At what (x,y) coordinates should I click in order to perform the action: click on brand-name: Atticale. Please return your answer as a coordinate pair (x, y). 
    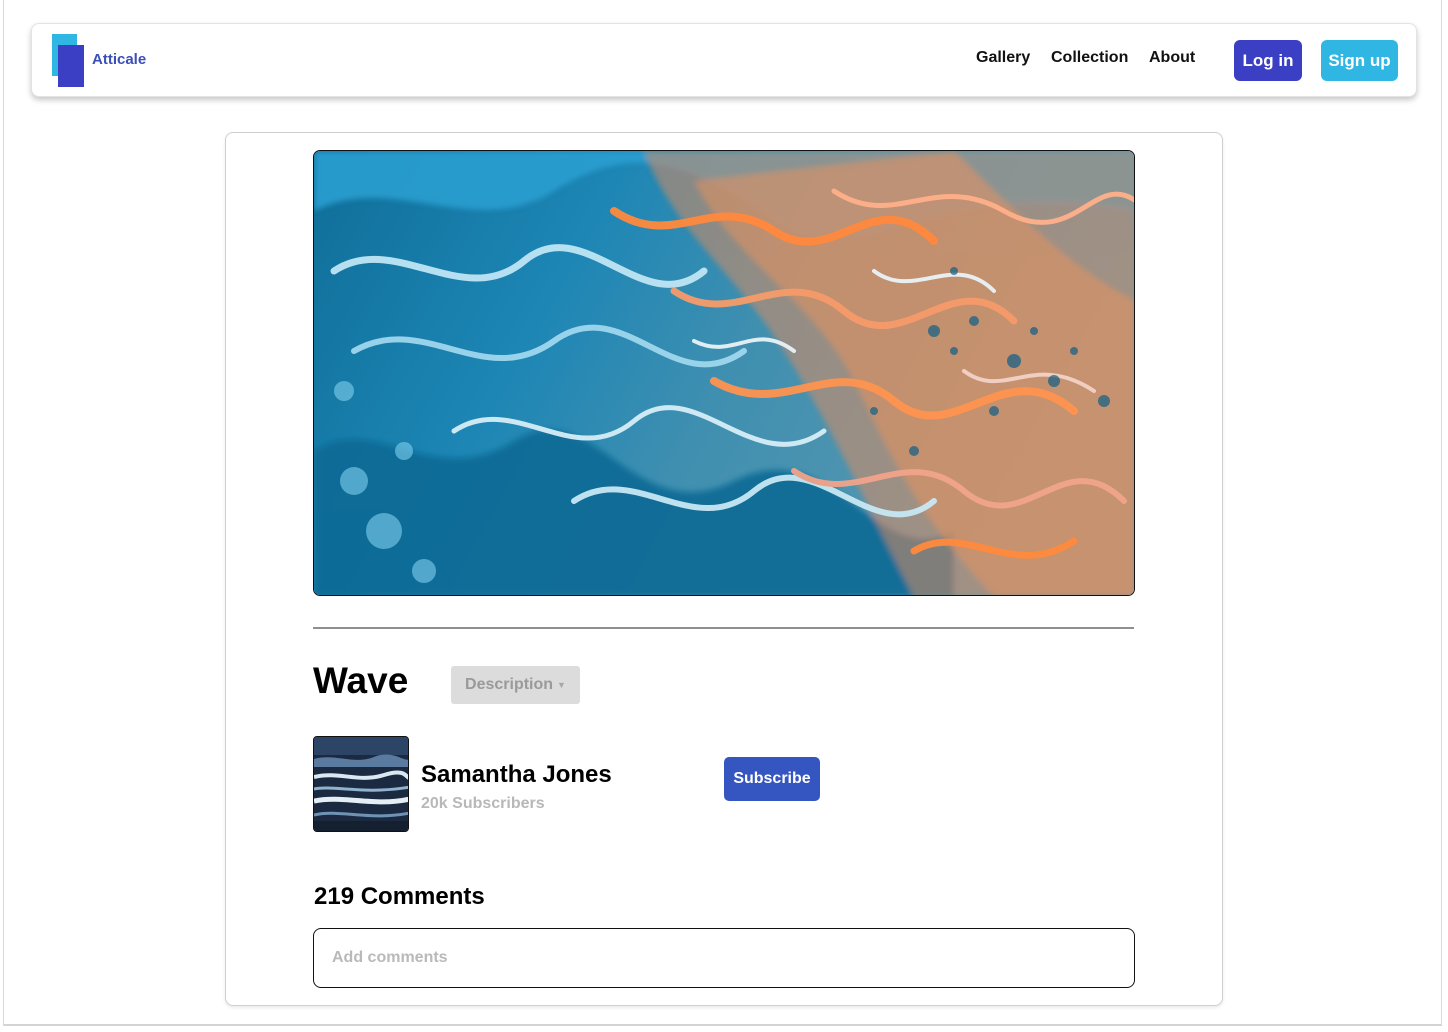
    Looking at the image, I should click on (119, 59).